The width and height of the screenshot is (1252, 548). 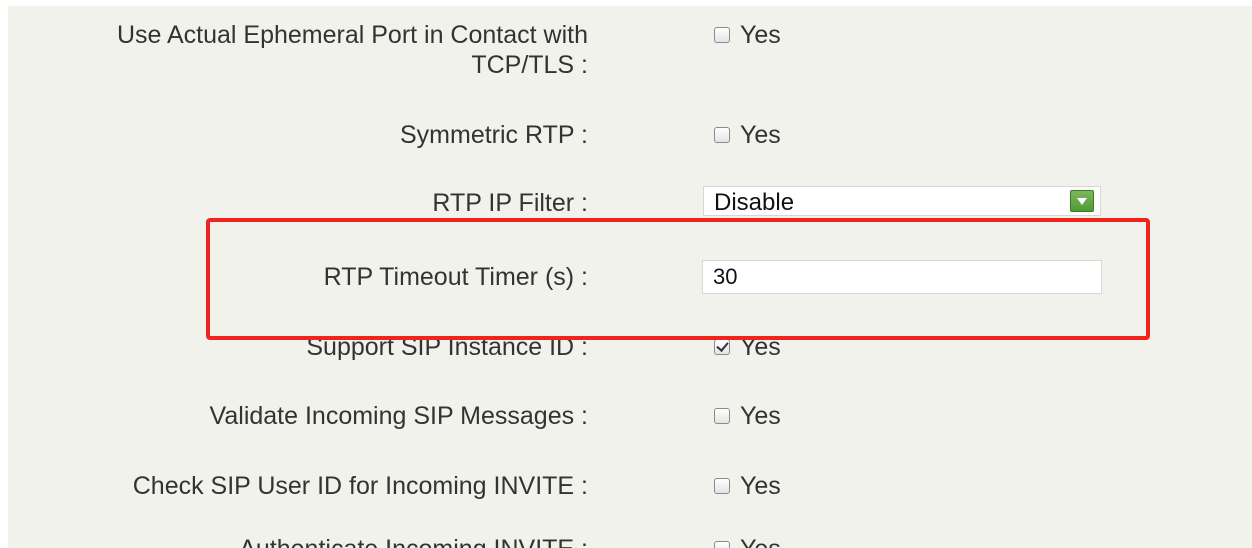 I want to click on authenticate-invite-checkbox: Yes, so click(x=747, y=541).